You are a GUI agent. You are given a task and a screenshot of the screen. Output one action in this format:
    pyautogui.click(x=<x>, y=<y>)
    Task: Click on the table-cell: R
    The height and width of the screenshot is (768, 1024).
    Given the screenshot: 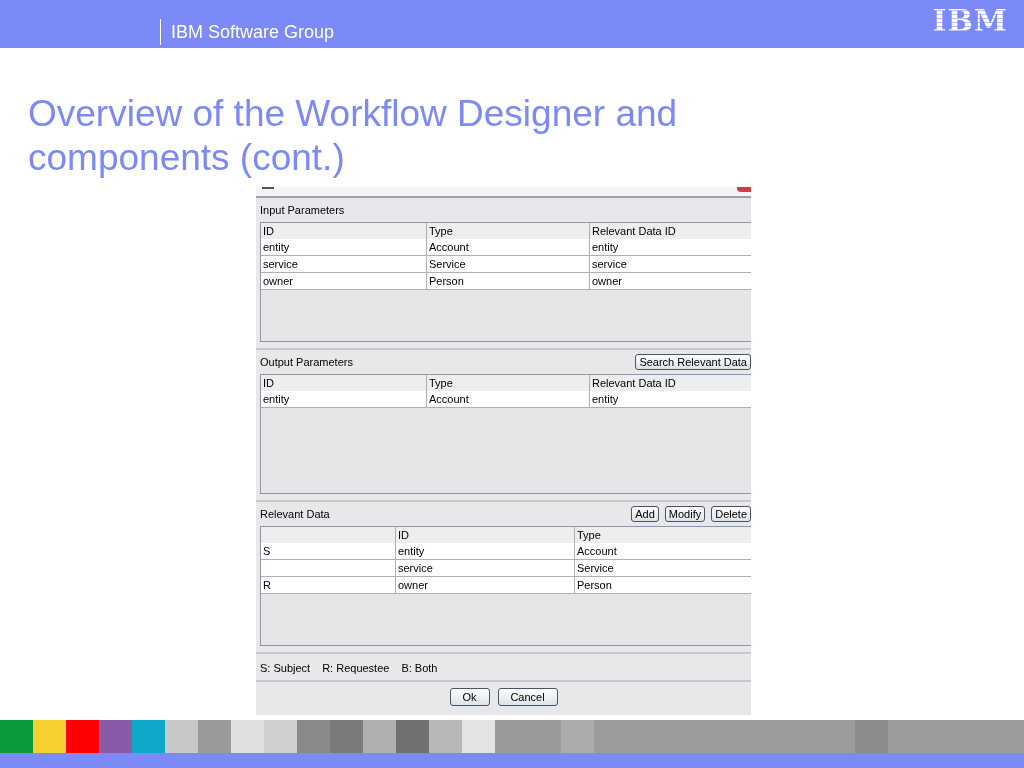 What is the action you would take?
    pyautogui.click(x=328, y=585)
    